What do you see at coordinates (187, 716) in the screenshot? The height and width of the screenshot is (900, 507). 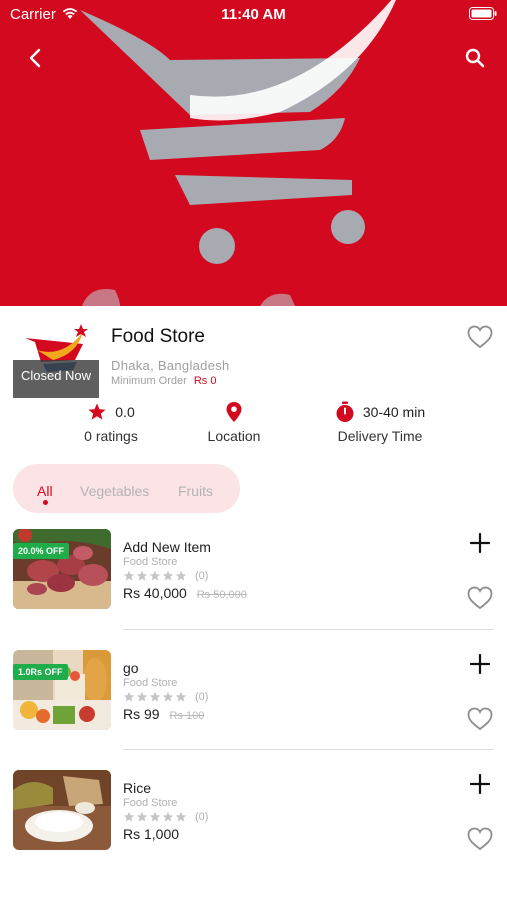 I see `product-old-price: Rs 100` at bounding box center [187, 716].